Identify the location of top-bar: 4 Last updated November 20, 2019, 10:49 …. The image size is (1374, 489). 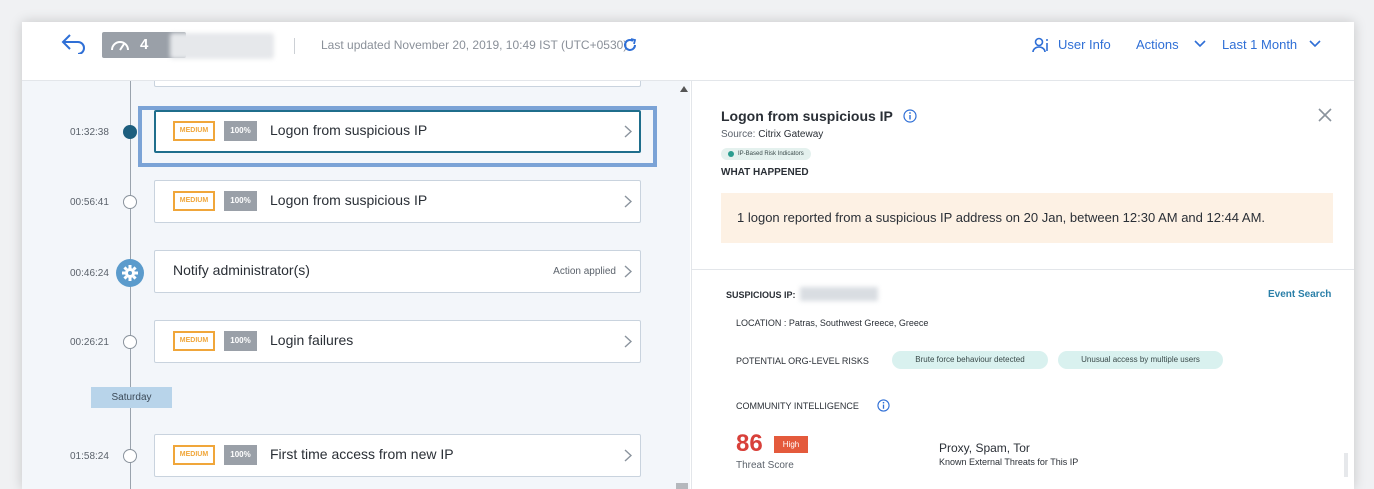
(688, 51).